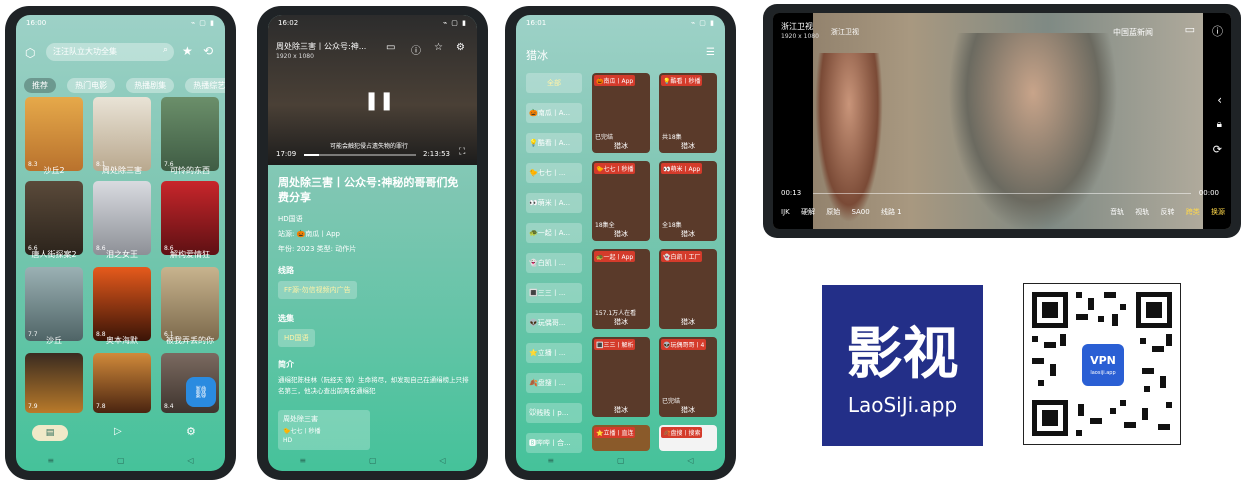 The height and width of the screenshot is (484, 1253). Describe the element at coordinates (122, 170) in the screenshot. I see `poster-title: 周处除三害` at that location.